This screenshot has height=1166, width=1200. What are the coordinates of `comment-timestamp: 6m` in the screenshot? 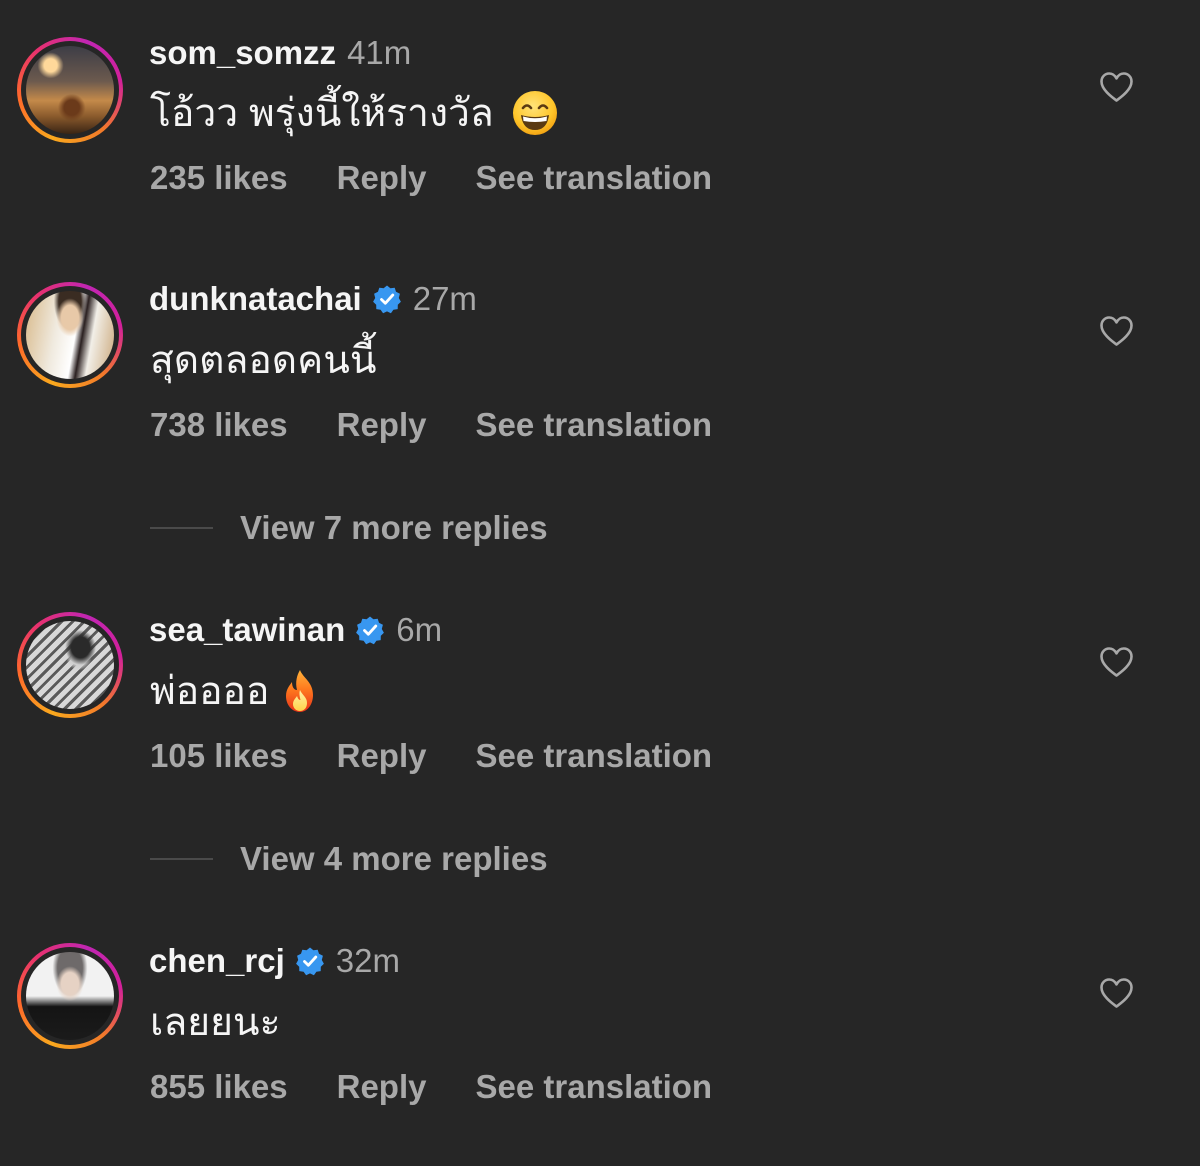 It's located at (419, 629).